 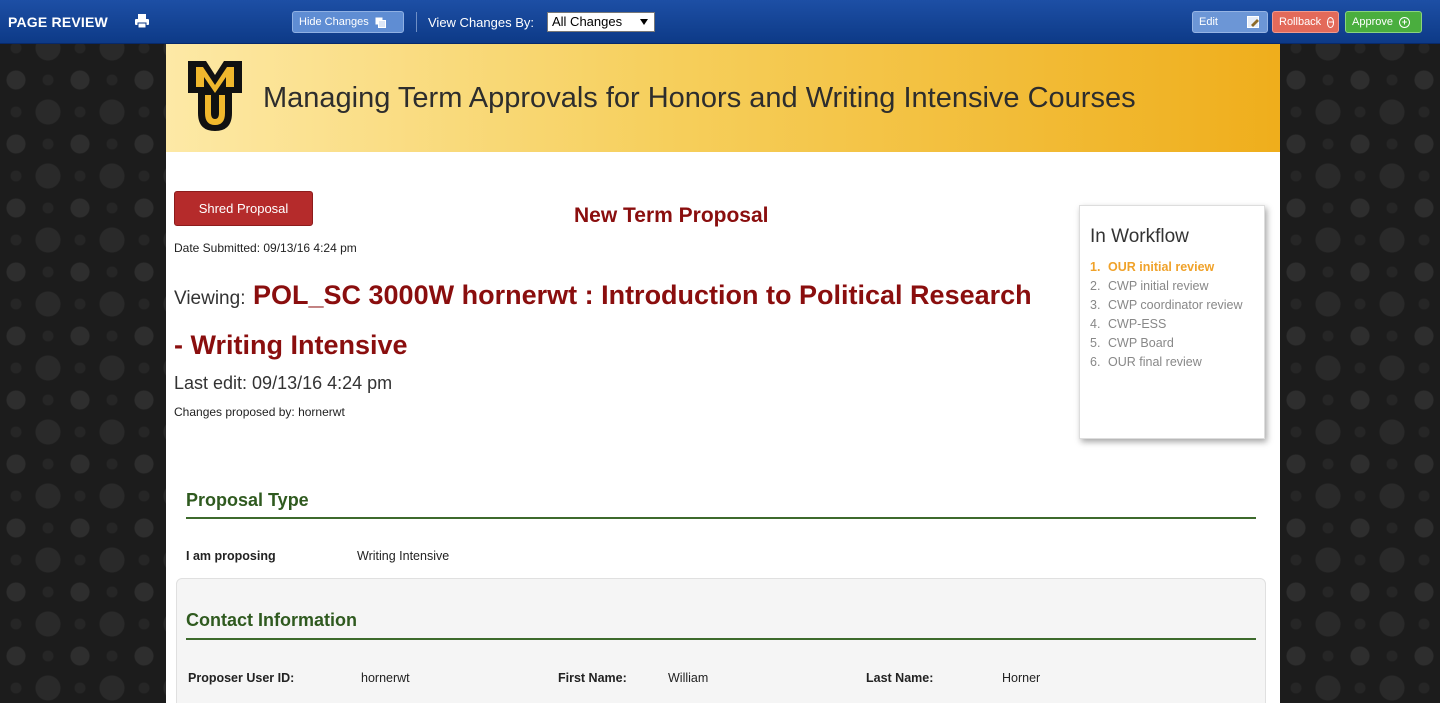 I want to click on hide-changes-button: Hide Changes, so click(x=348, y=22).